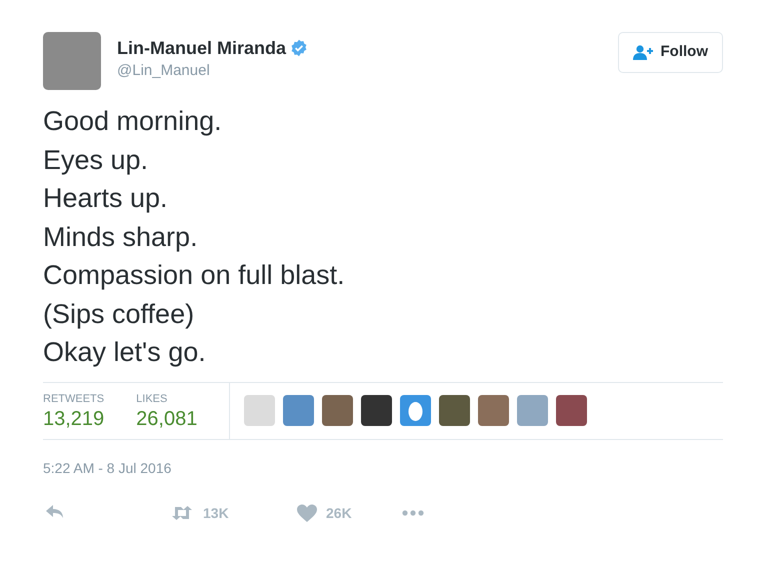 The height and width of the screenshot is (565, 764). Describe the element at coordinates (119, 314) in the screenshot. I see `tweet-text-line: (Sips coffee)` at that location.